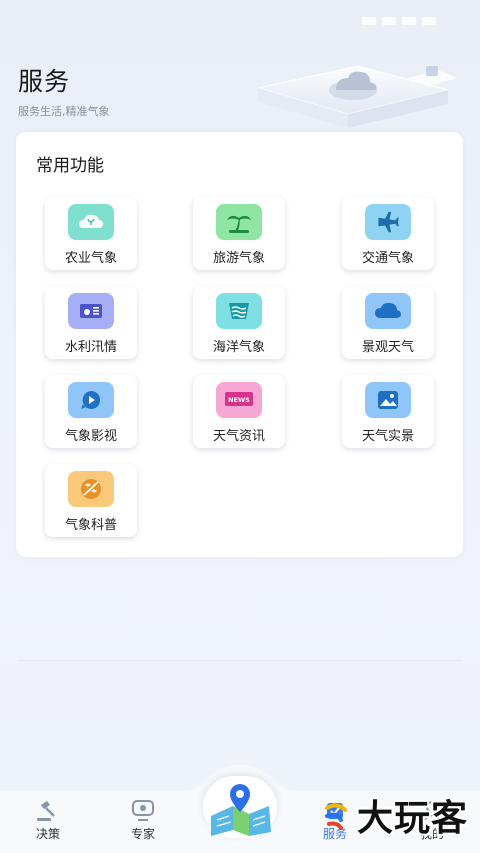 The height and width of the screenshot is (853, 480). What do you see at coordinates (240, 15) in the screenshot?
I see `status-bar` at bounding box center [240, 15].